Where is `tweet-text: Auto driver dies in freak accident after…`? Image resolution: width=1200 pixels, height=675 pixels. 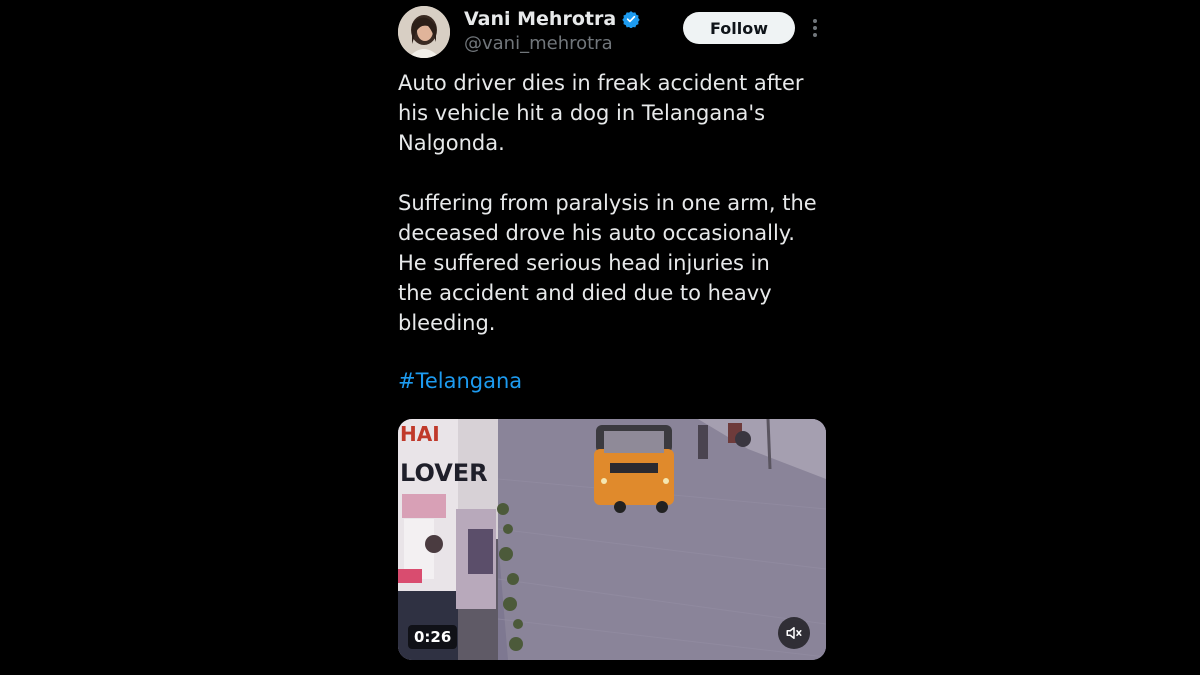
tweet-text: Auto driver dies in freak accident after… is located at coordinates (607, 203).